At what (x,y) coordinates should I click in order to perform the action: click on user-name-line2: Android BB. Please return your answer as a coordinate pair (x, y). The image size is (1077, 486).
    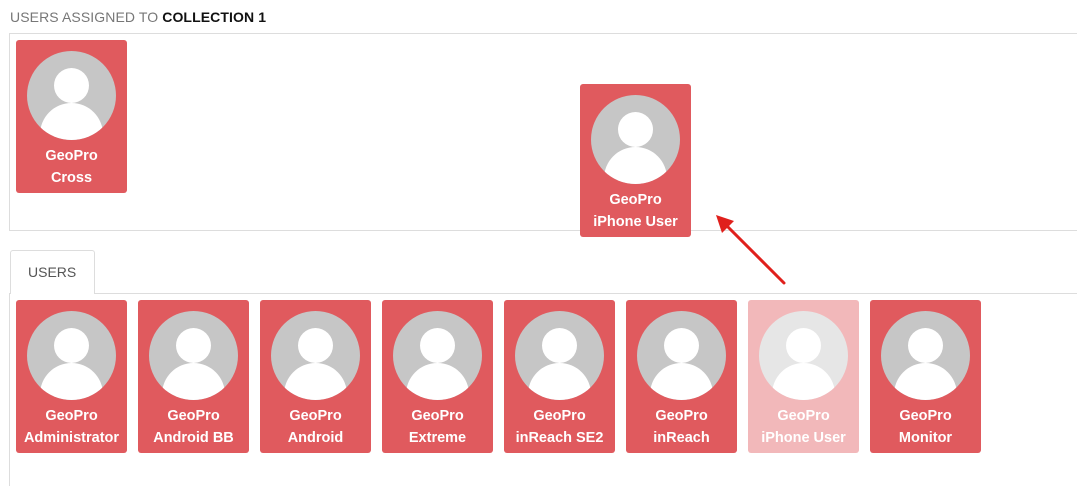
    Looking at the image, I should click on (193, 438).